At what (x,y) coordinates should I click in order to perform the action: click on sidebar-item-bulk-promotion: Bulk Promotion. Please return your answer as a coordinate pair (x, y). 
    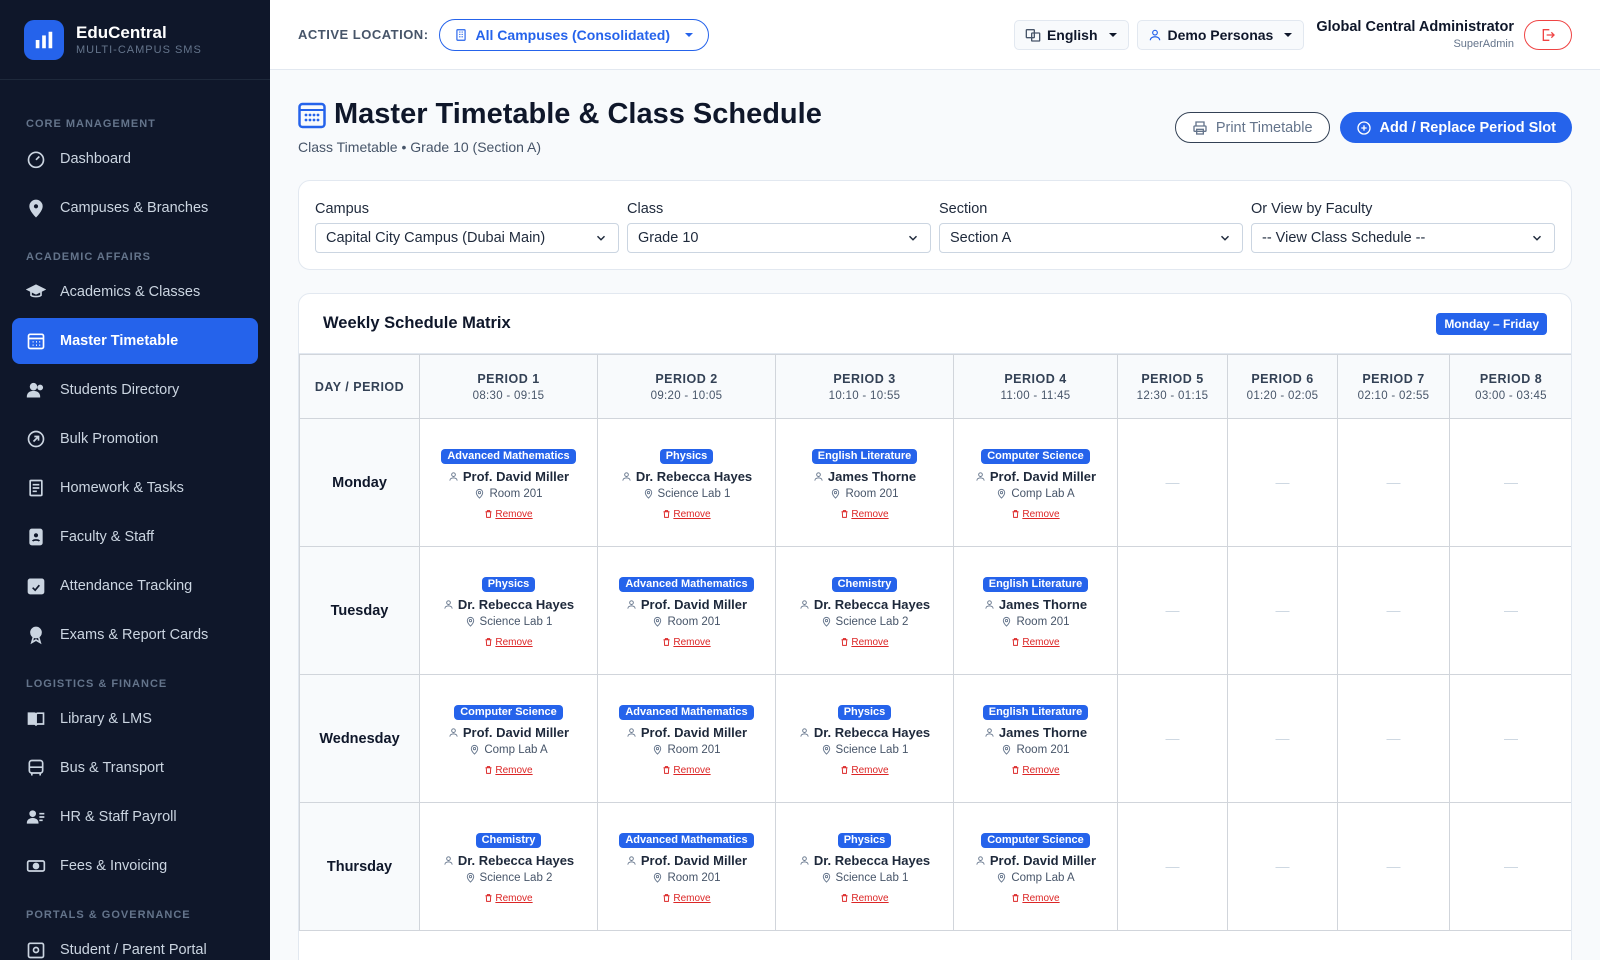
    Looking at the image, I should click on (135, 439).